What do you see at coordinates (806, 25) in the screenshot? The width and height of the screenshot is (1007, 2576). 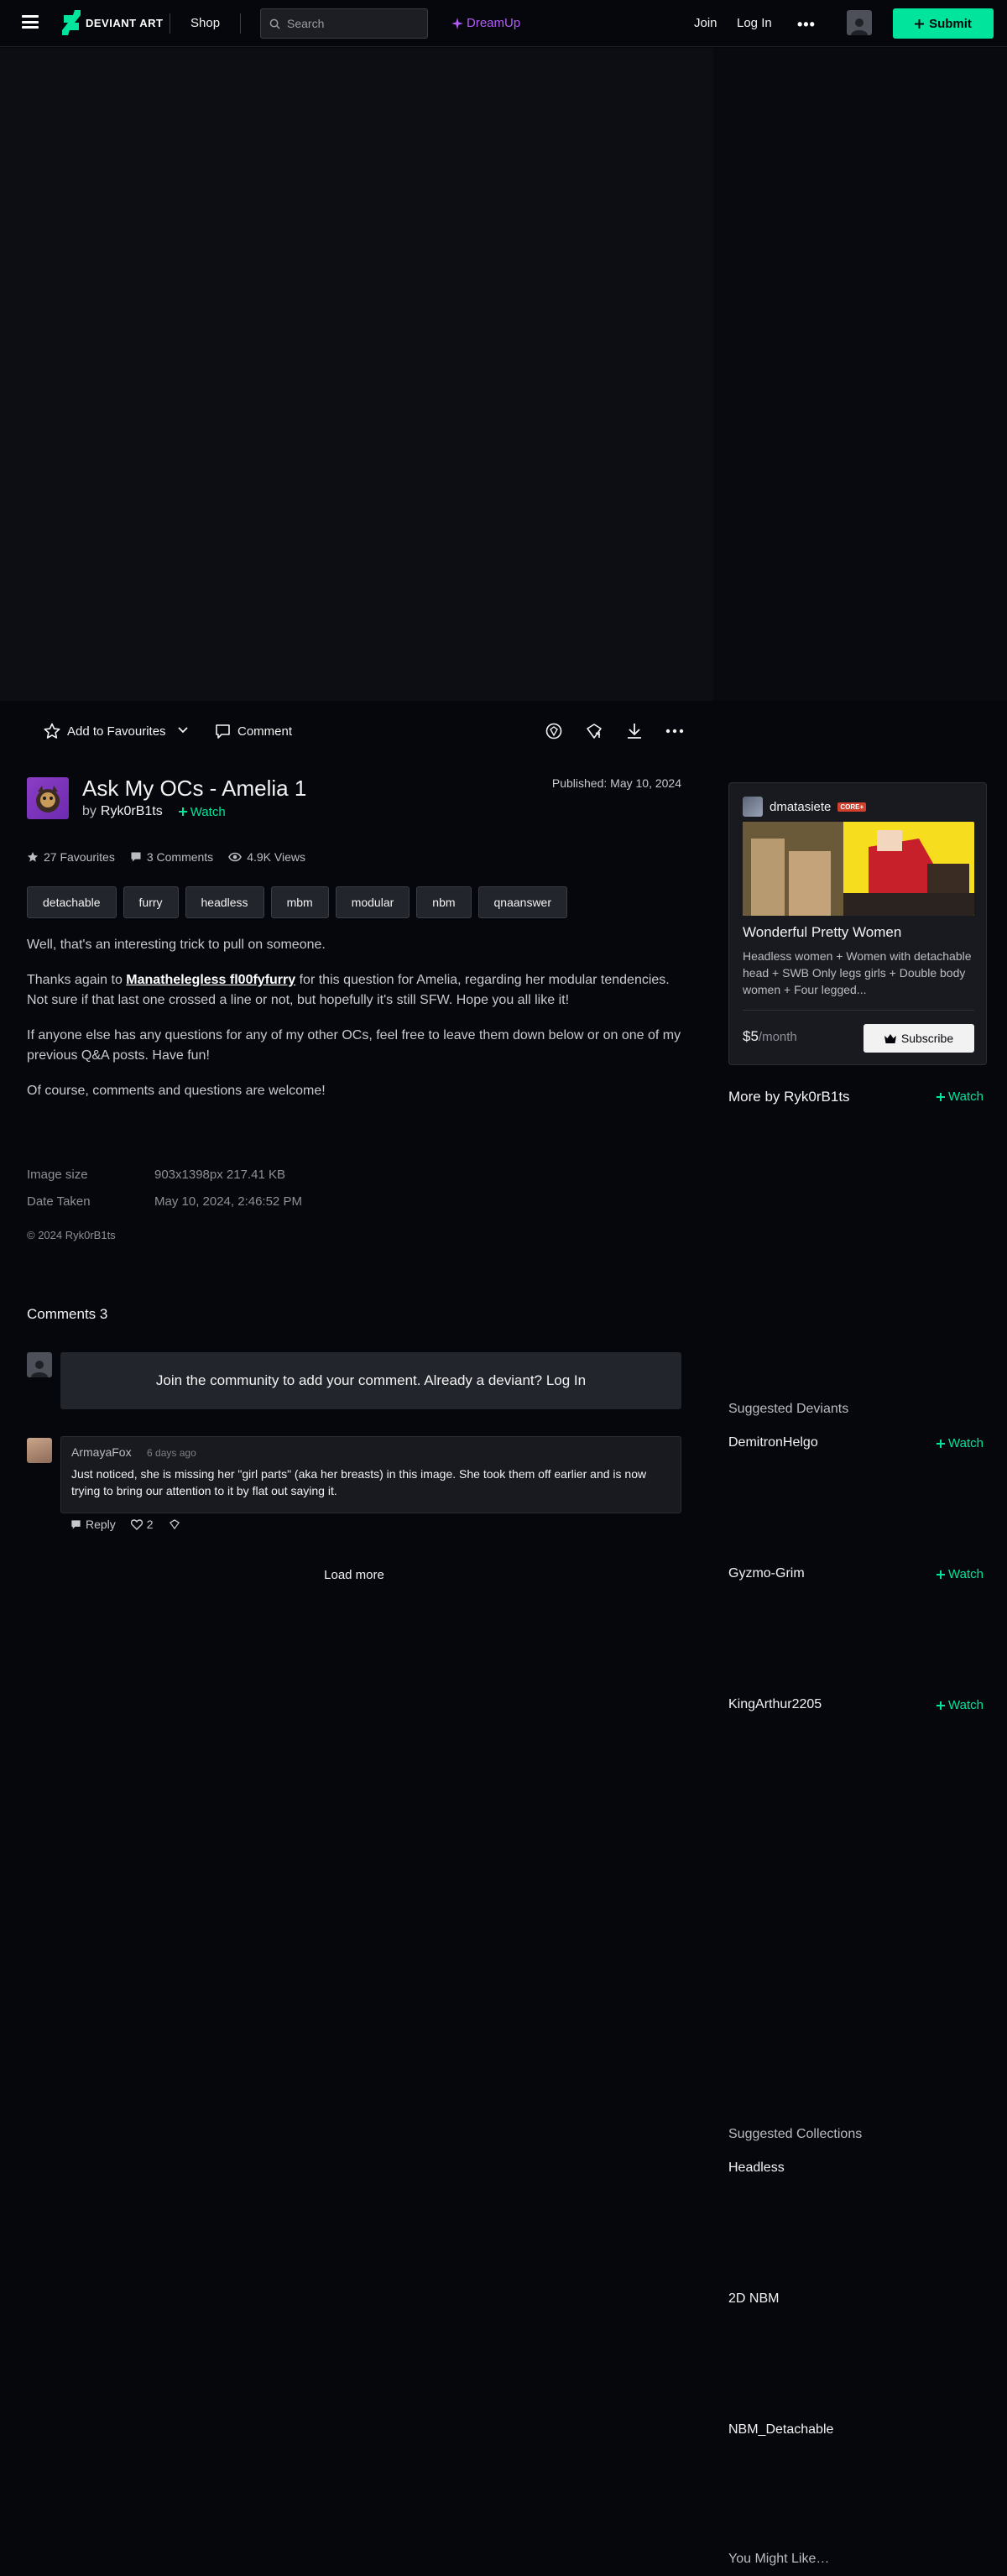 I see `more-menu-icon: •••` at bounding box center [806, 25].